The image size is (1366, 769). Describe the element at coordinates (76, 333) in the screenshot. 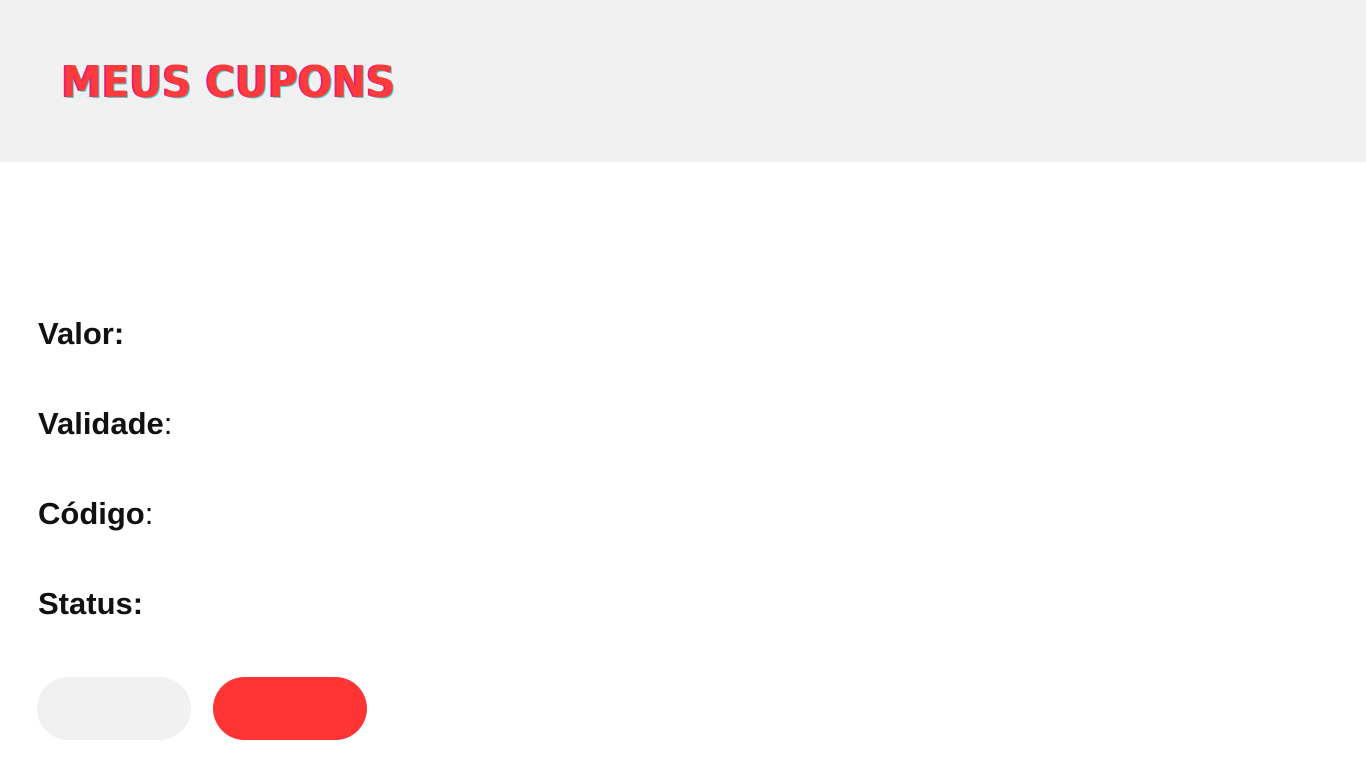

I see `coupon-value-label: Valor` at that location.